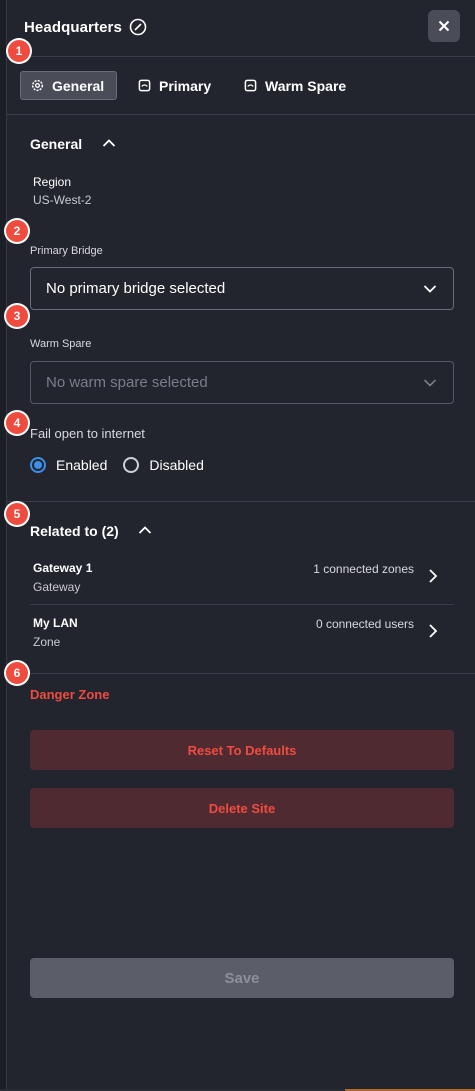 The height and width of the screenshot is (1091, 475). What do you see at coordinates (47, 642) in the screenshot?
I see `related-item-type: Zone` at bounding box center [47, 642].